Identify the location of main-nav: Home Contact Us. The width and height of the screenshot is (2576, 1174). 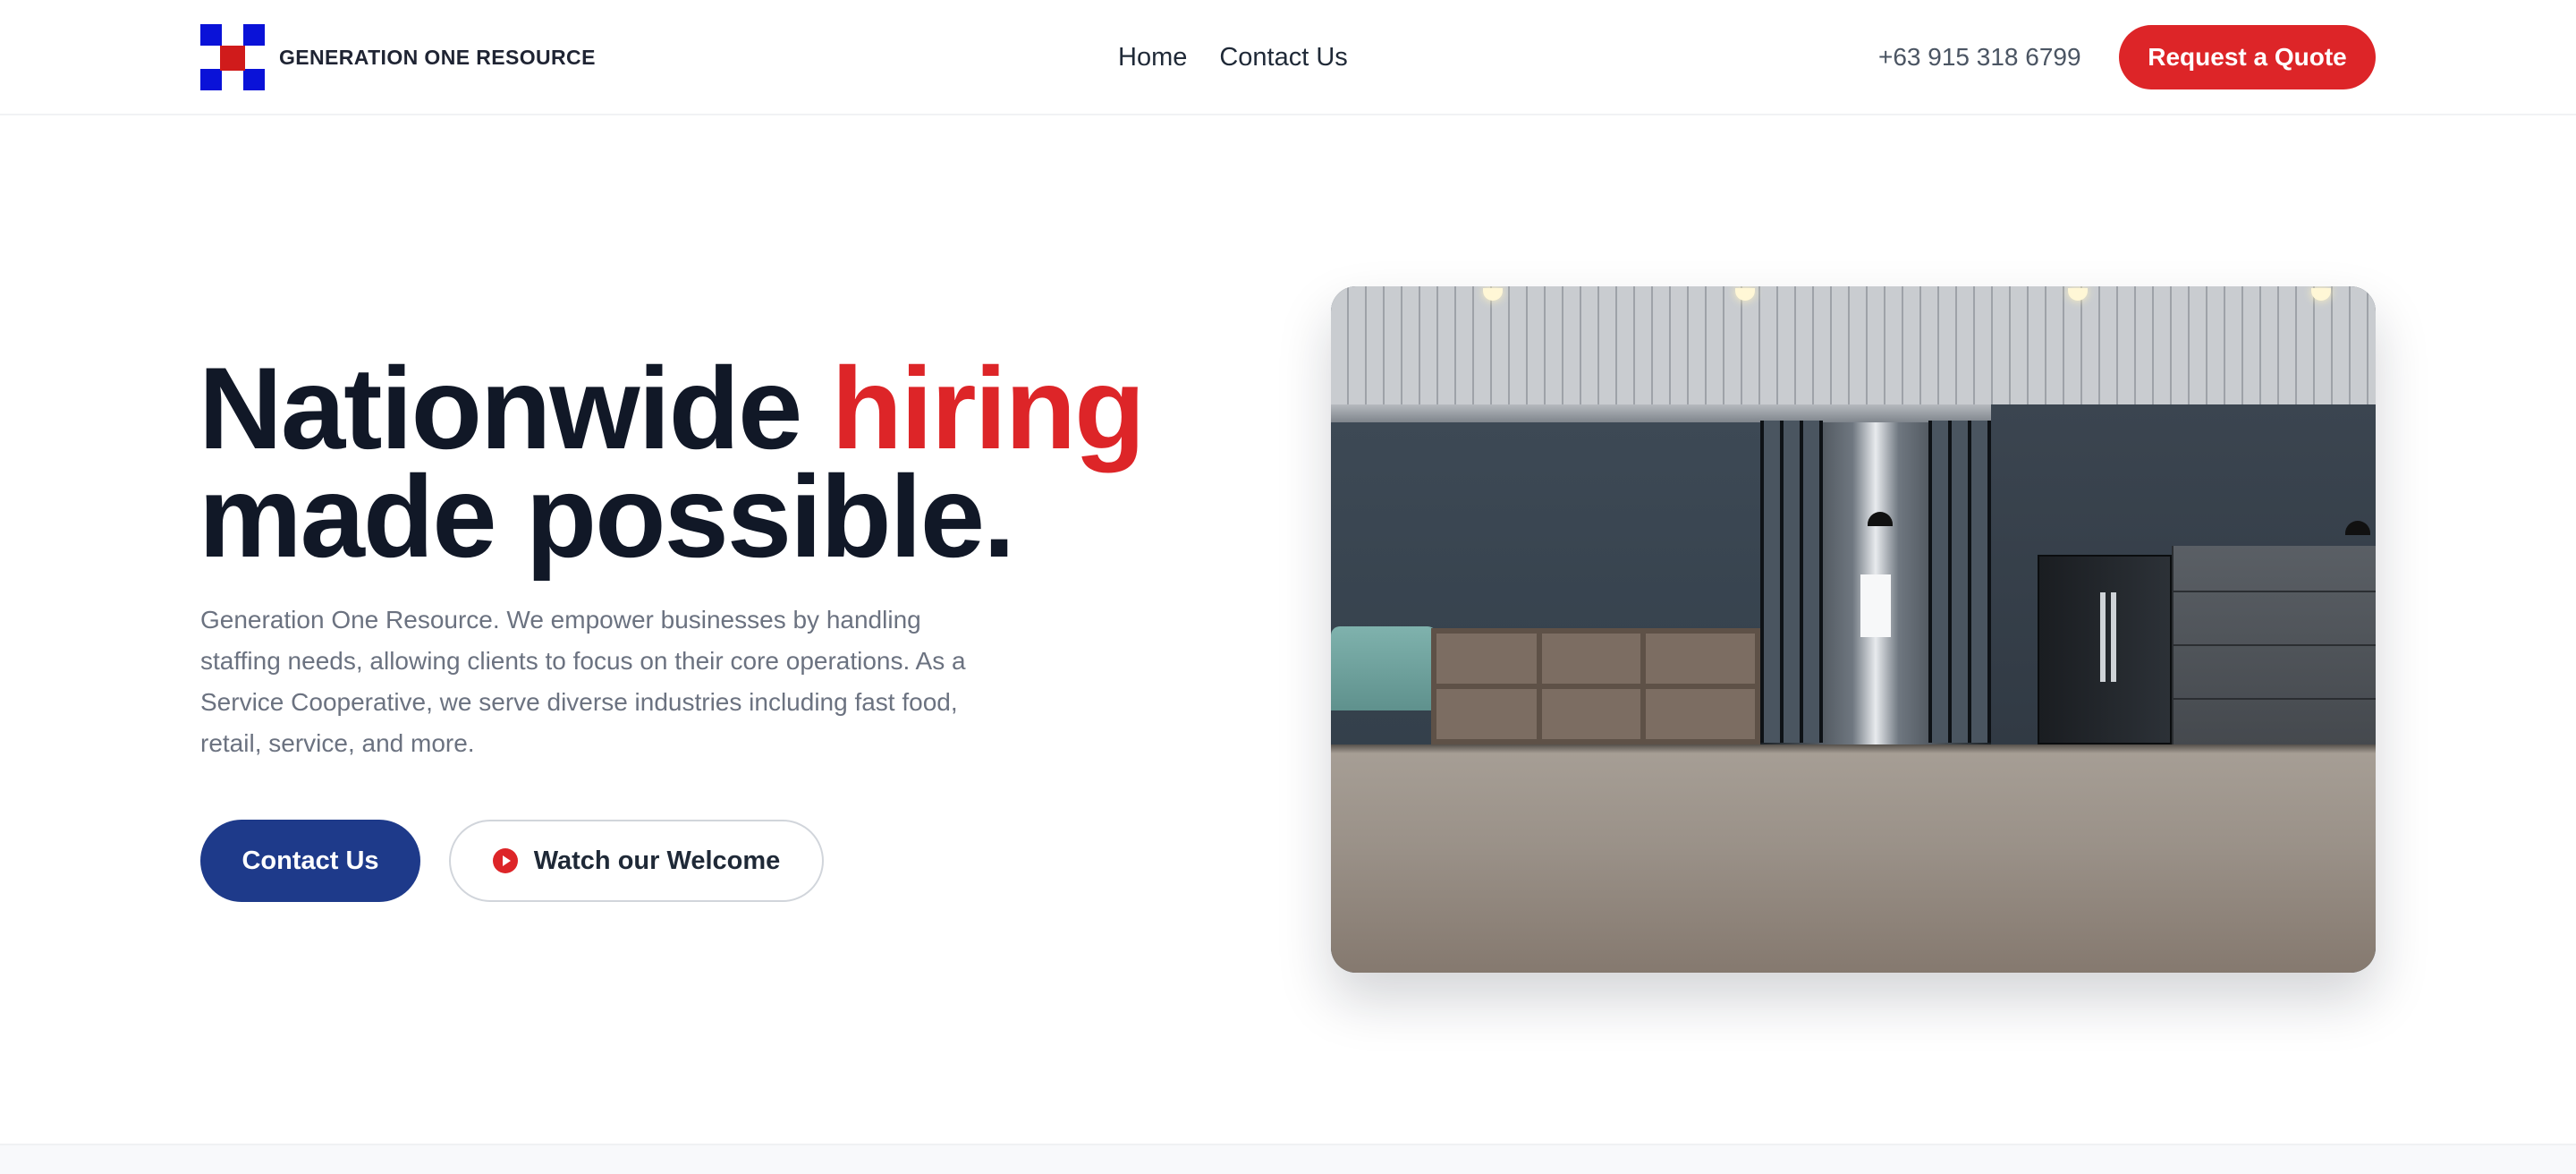
(1233, 57).